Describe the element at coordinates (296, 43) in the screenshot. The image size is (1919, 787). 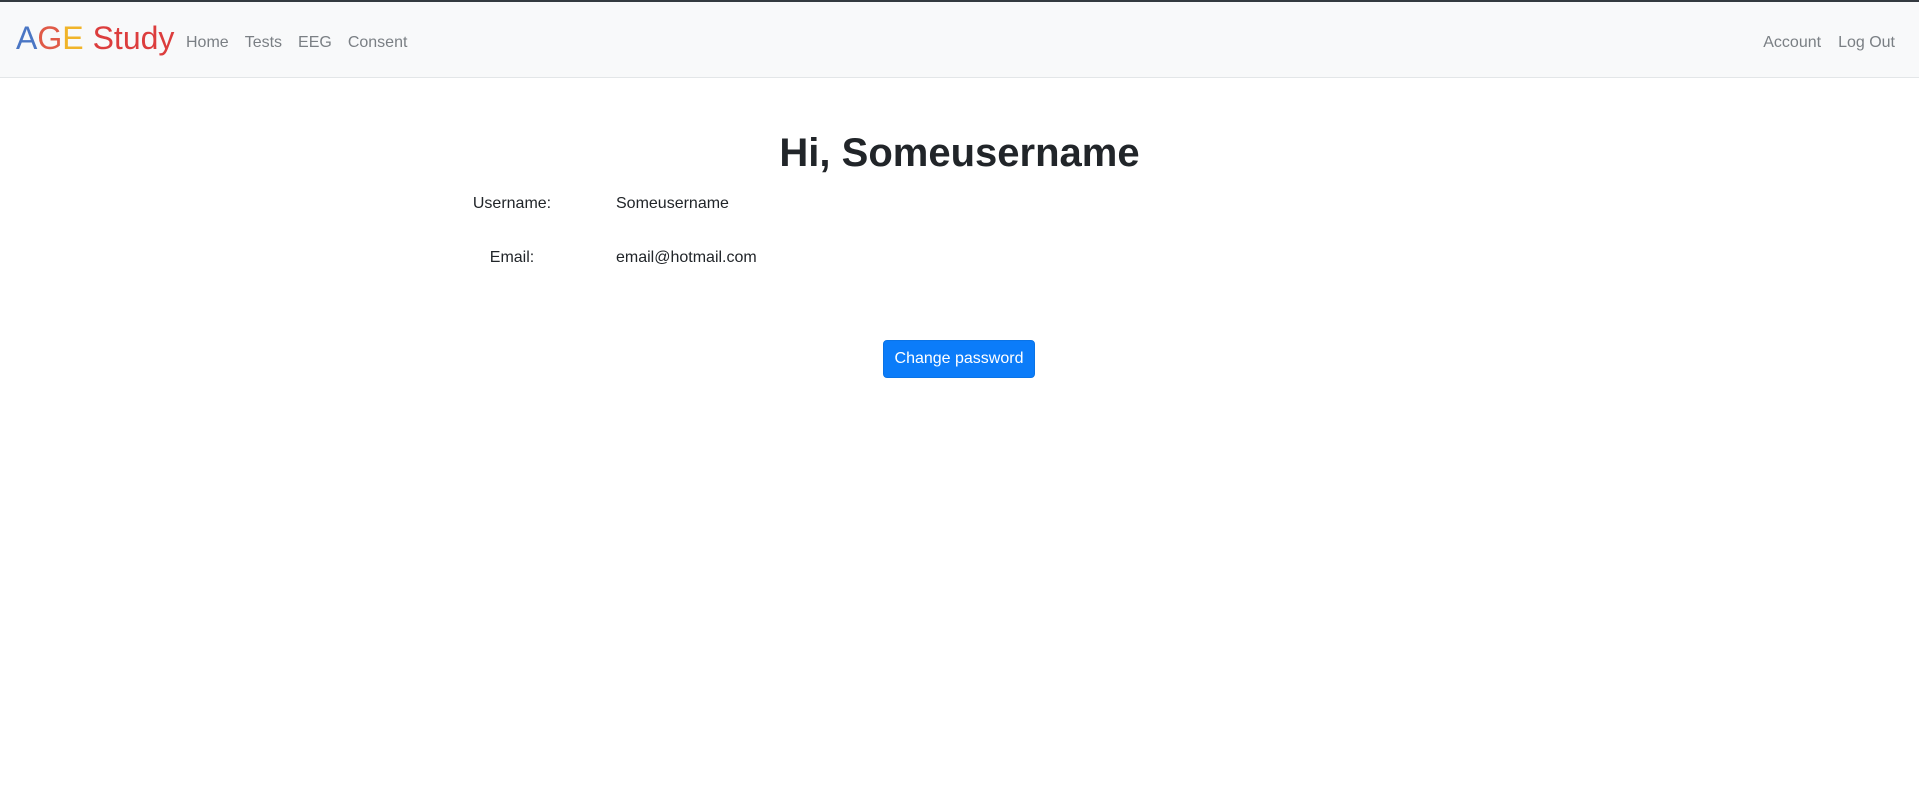
I see `nav-main-links: Home Tests EEG Consent` at that location.